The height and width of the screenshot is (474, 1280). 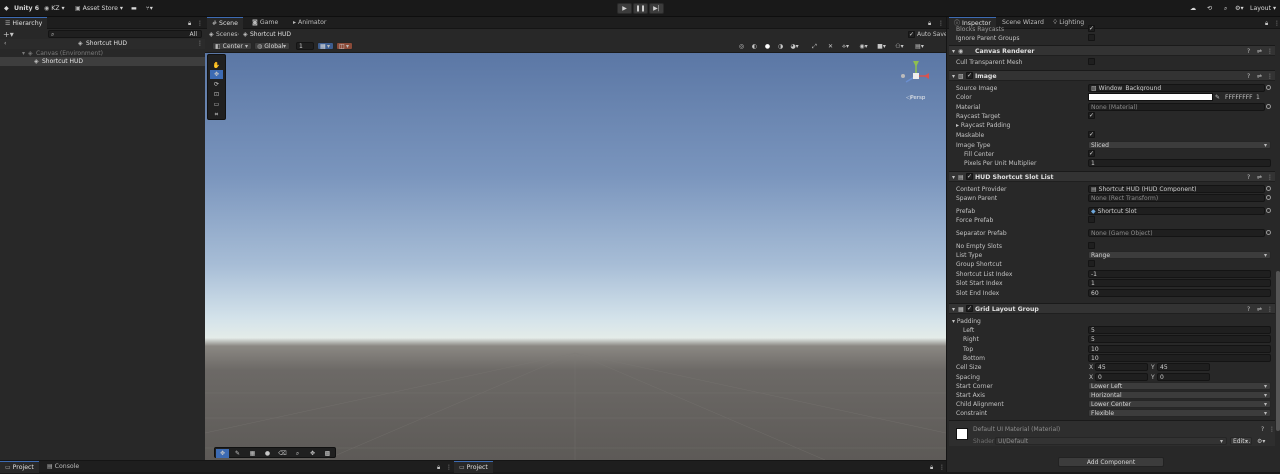 What do you see at coordinates (1176, 88) in the screenshot?
I see `source-image-field: ▧ Window_Background` at bounding box center [1176, 88].